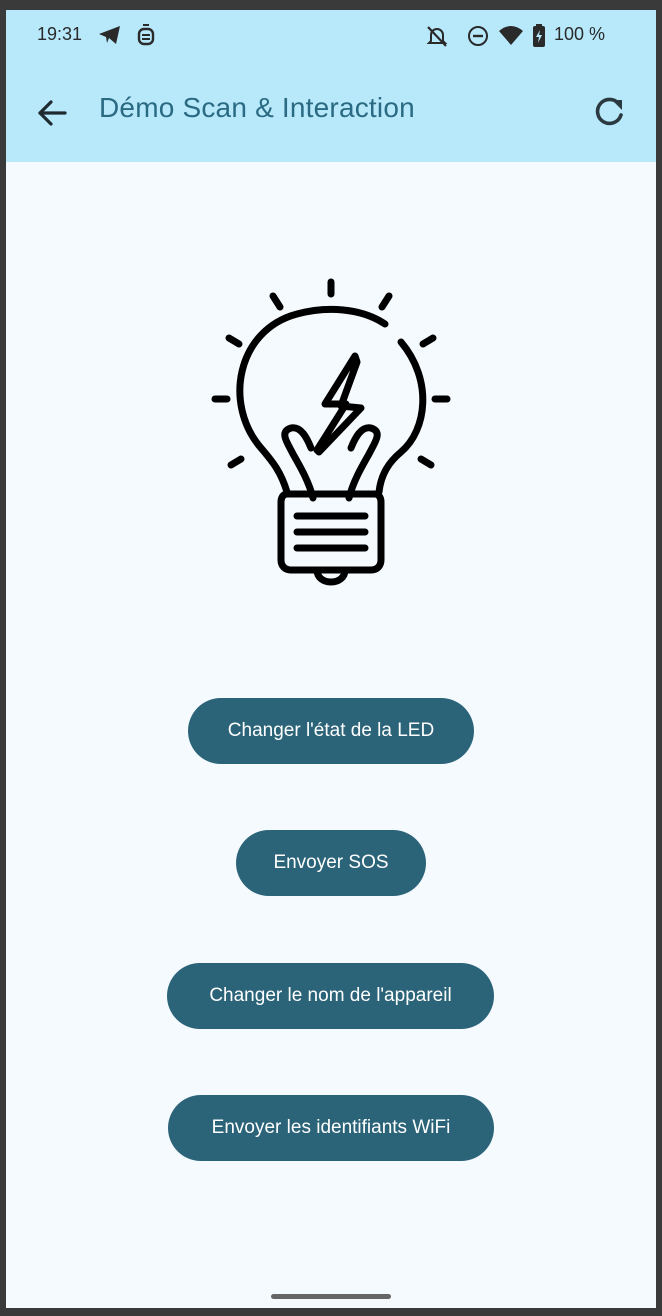 The width and height of the screenshot is (662, 1316). I want to click on back-button, so click(51, 113).